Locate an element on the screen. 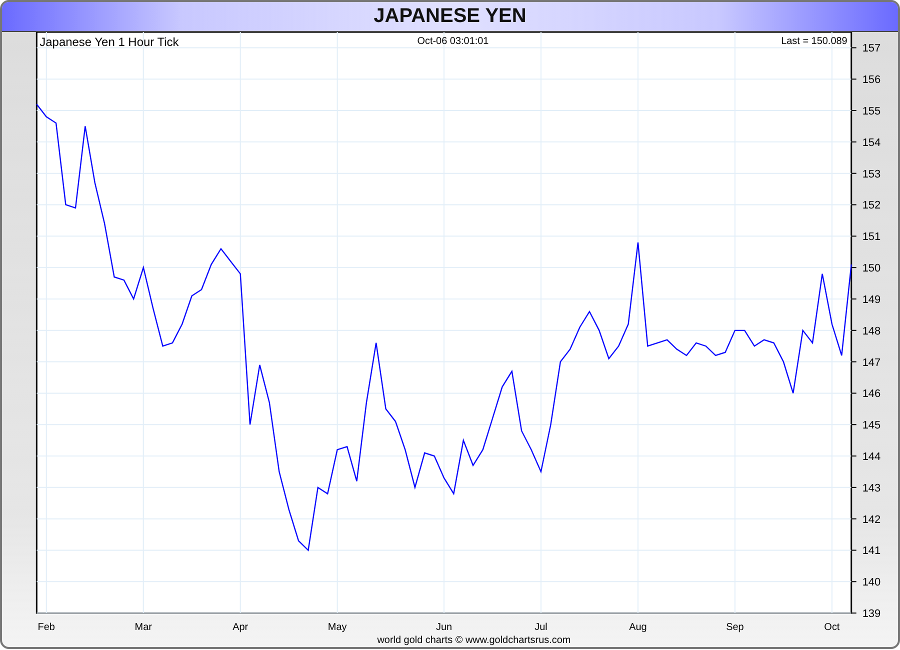  y-axis-label: 149 is located at coordinates (871, 300).